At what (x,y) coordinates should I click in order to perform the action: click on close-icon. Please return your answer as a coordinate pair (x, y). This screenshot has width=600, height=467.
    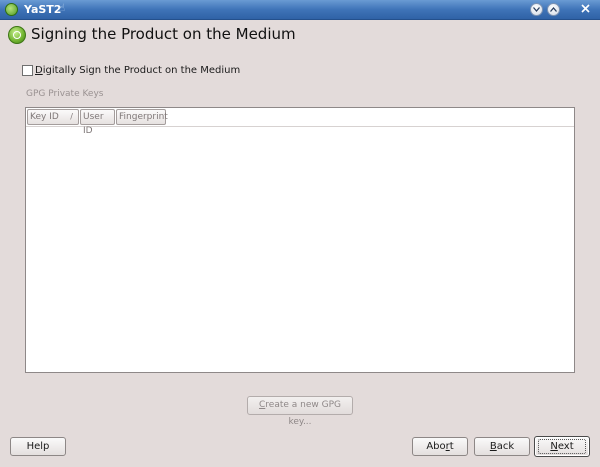
    Looking at the image, I should click on (585, 8).